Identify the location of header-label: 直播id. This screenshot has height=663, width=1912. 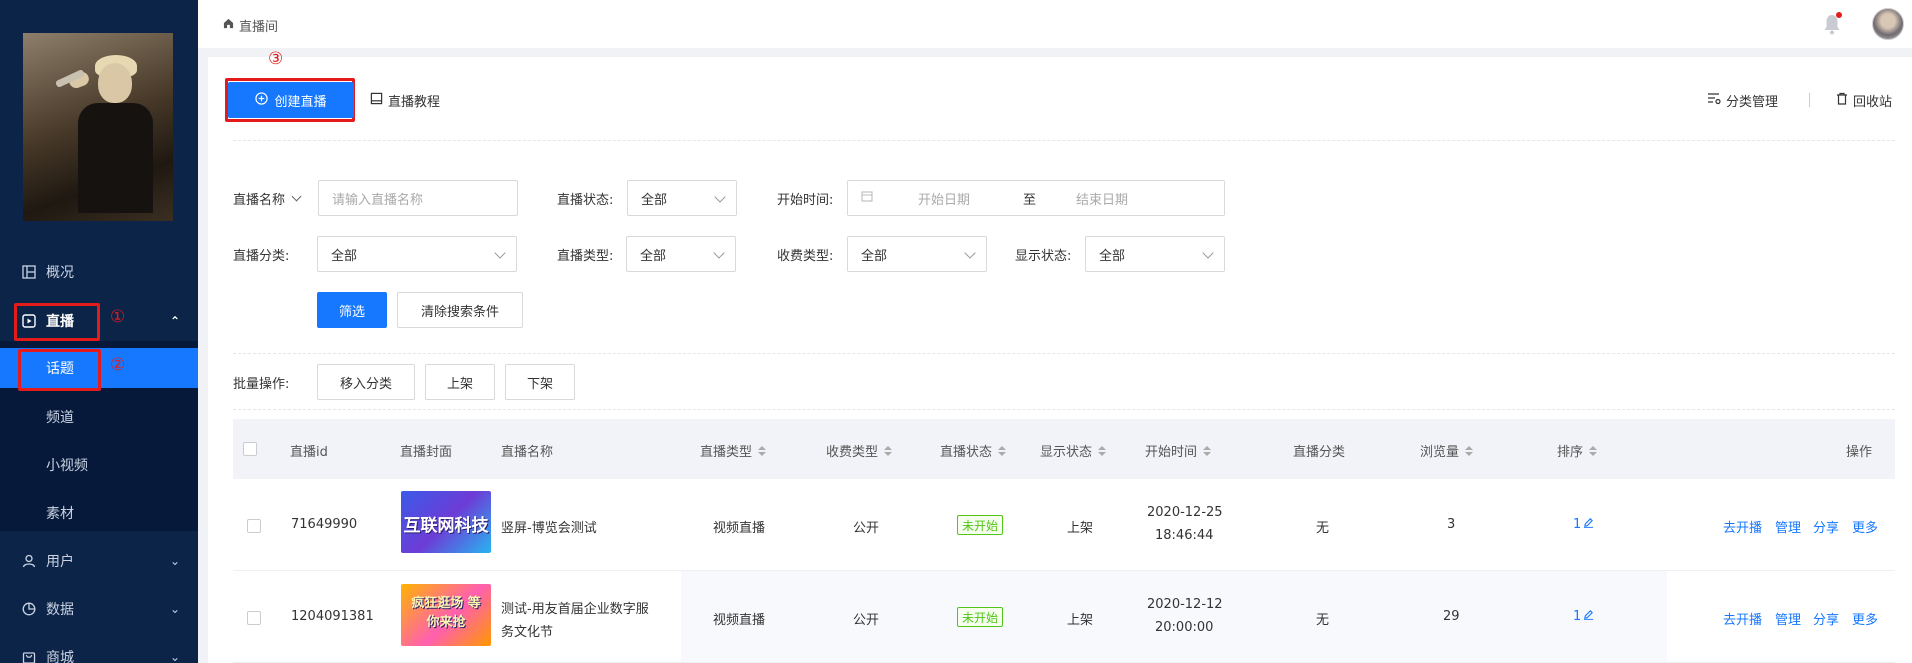
(309, 452).